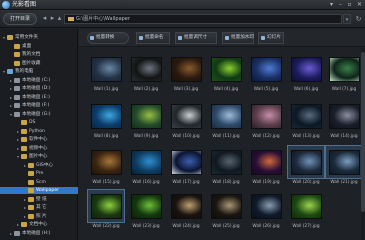 This screenshot has width=365, height=240. What do you see at coordinates (39, 46) in the screenshot?
I see `tree-item: 桌面` at bounding box center [39, 46].